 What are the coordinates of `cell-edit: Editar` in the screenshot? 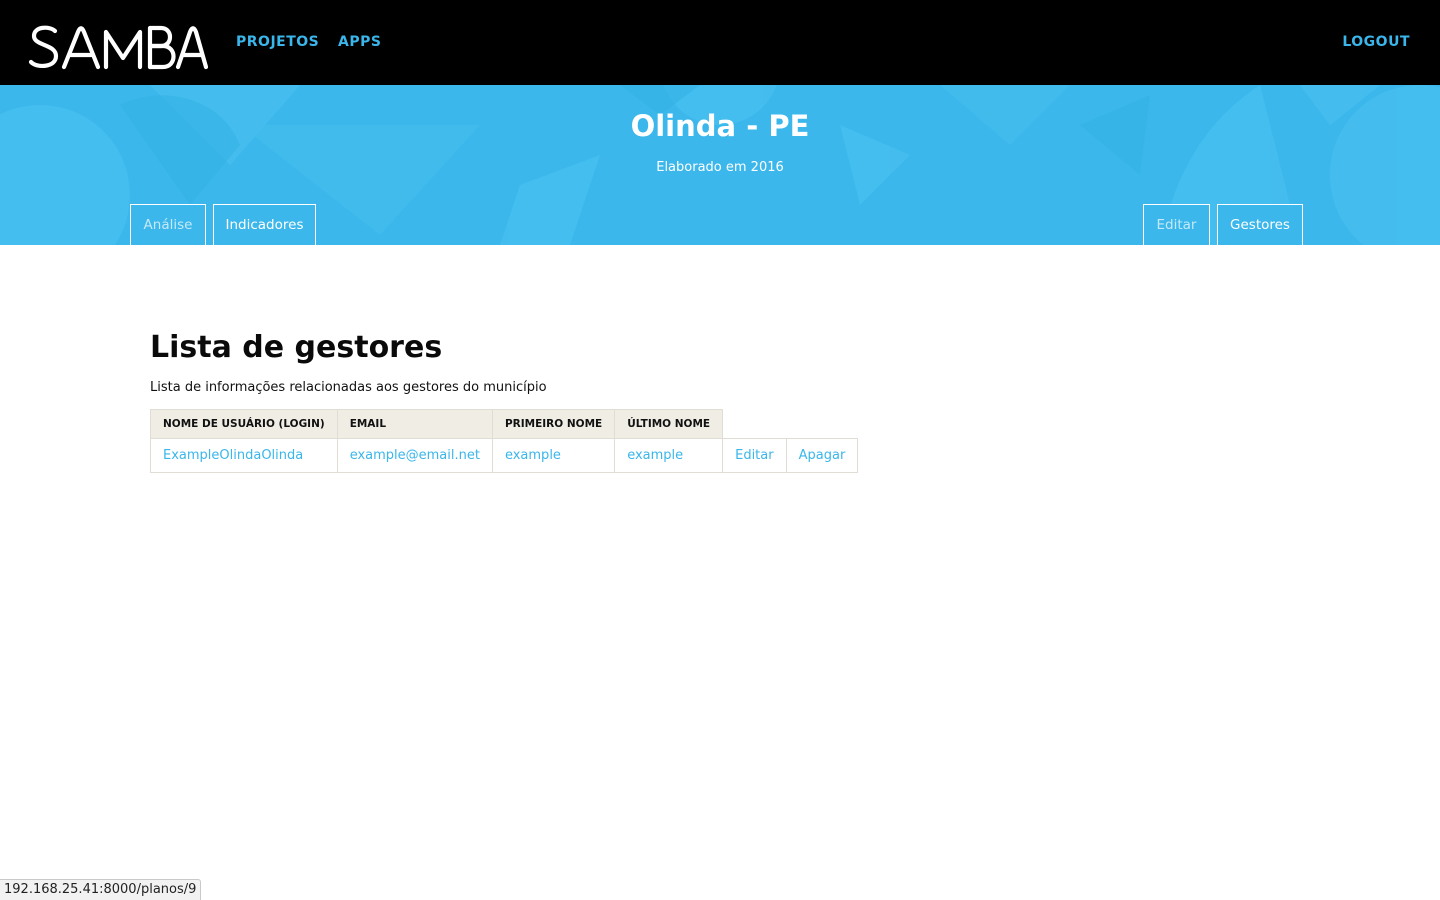 It's located at (754, 455).